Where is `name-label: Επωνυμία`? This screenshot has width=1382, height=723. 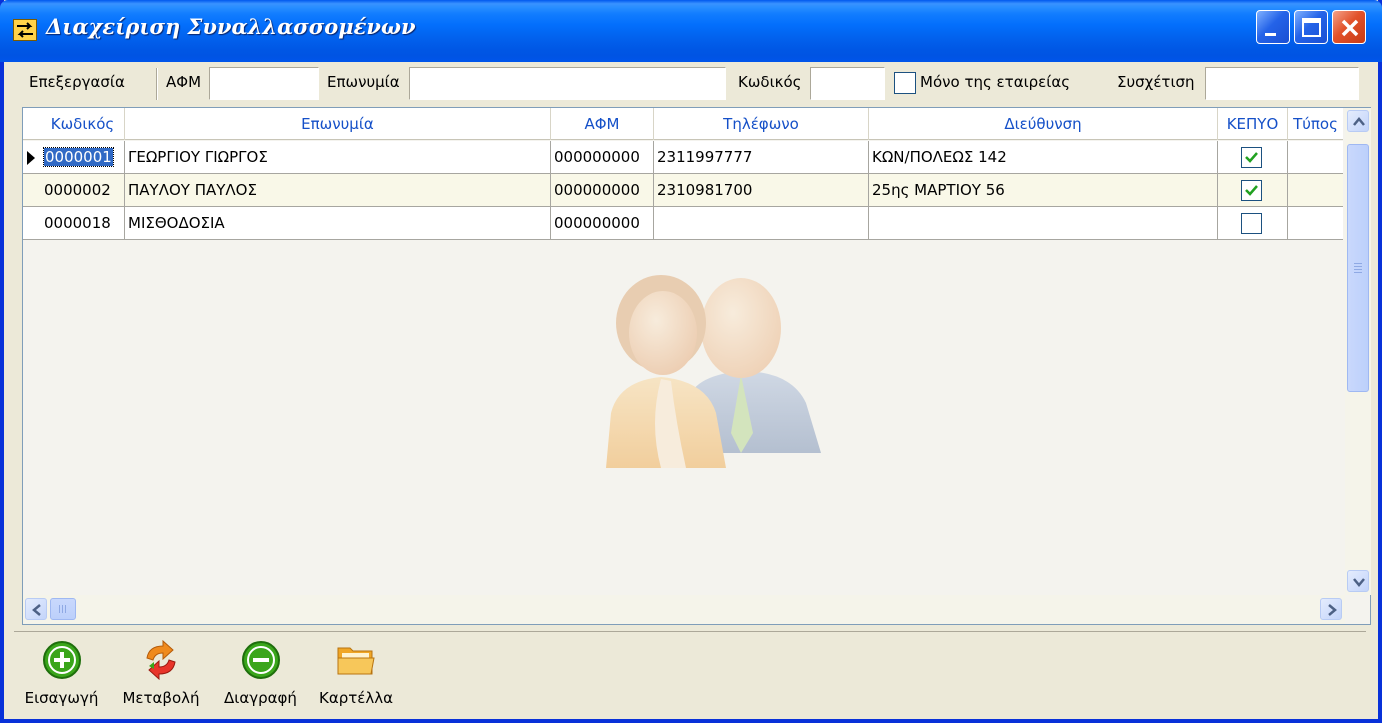
name-label: Επωνυμία is located at coordinates (363, 82).